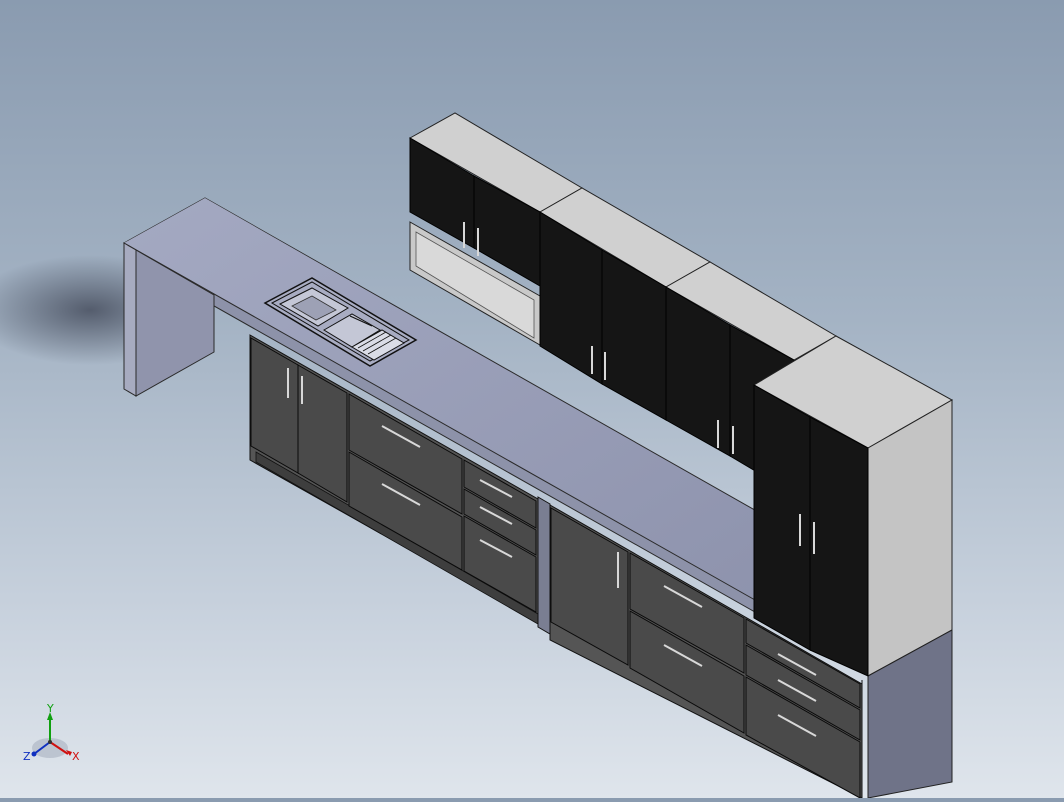 The height and width of the screenshot is (802, 1064). What do you see at coordinates (27, 756) in the screenshot?
I see `triad-z-label: Z` at bounding box center [27, 756].